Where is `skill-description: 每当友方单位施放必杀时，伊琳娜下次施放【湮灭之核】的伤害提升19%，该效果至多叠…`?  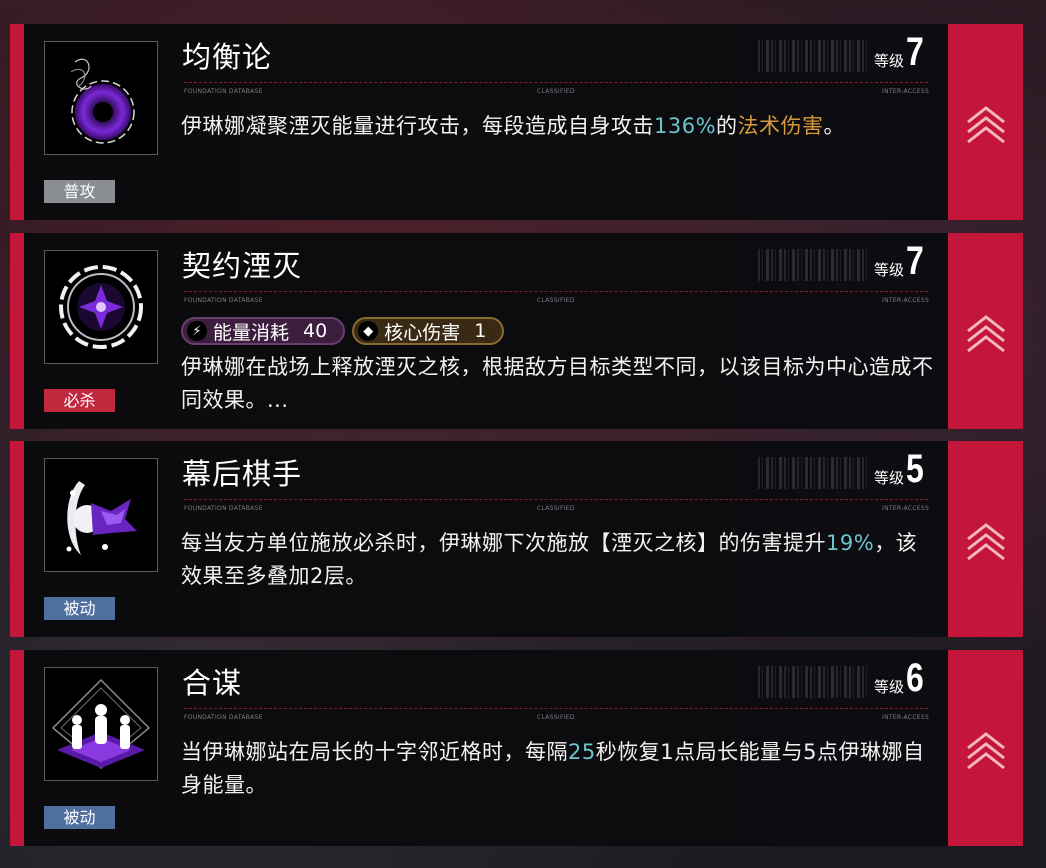 skill-description: 每当友方单位施放必杀时，伊琳娜下次施放【湮灭之核】的伤害提升19%，该效果至多叠… is located at coordinates (549, 559).